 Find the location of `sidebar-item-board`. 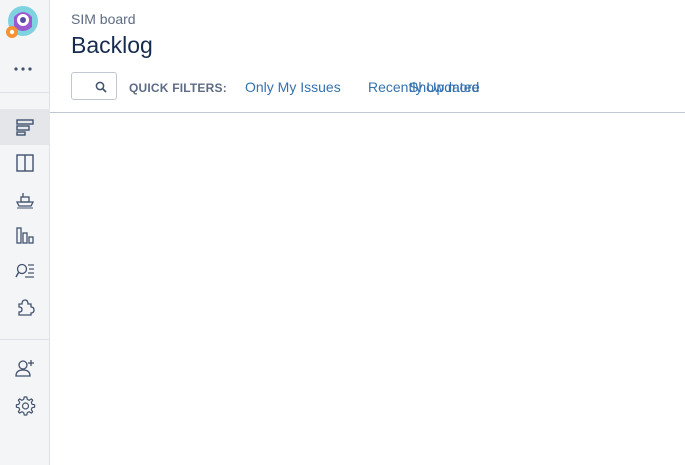

sidebar-item-board is located at coordinates (25, 163).